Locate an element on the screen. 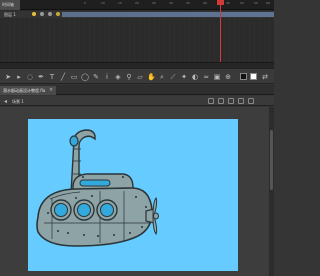  layer-name: 图层 1 is located at coordinates (10, 15).